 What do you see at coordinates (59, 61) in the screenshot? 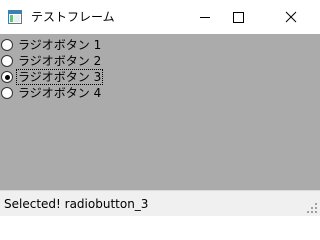
I see `radio-label: ラジオボタン 2` at bounding box center [59, 61].